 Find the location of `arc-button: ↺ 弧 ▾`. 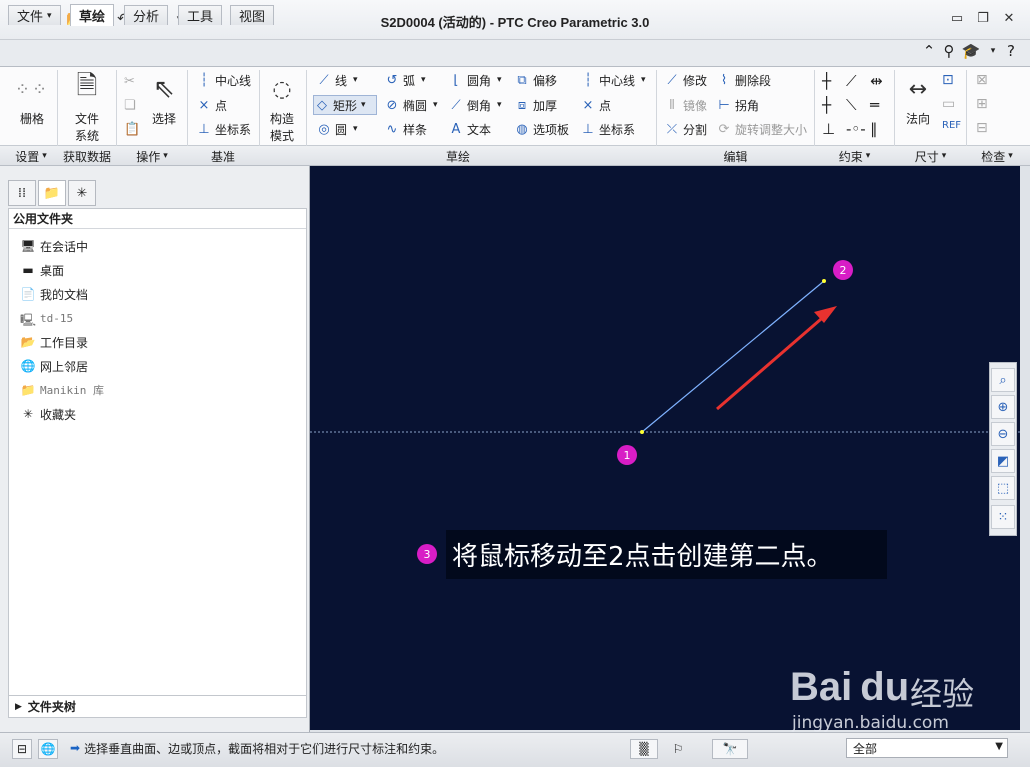

arc-button: ↺ 弧 ▾ is located at coordinates (405, 80).